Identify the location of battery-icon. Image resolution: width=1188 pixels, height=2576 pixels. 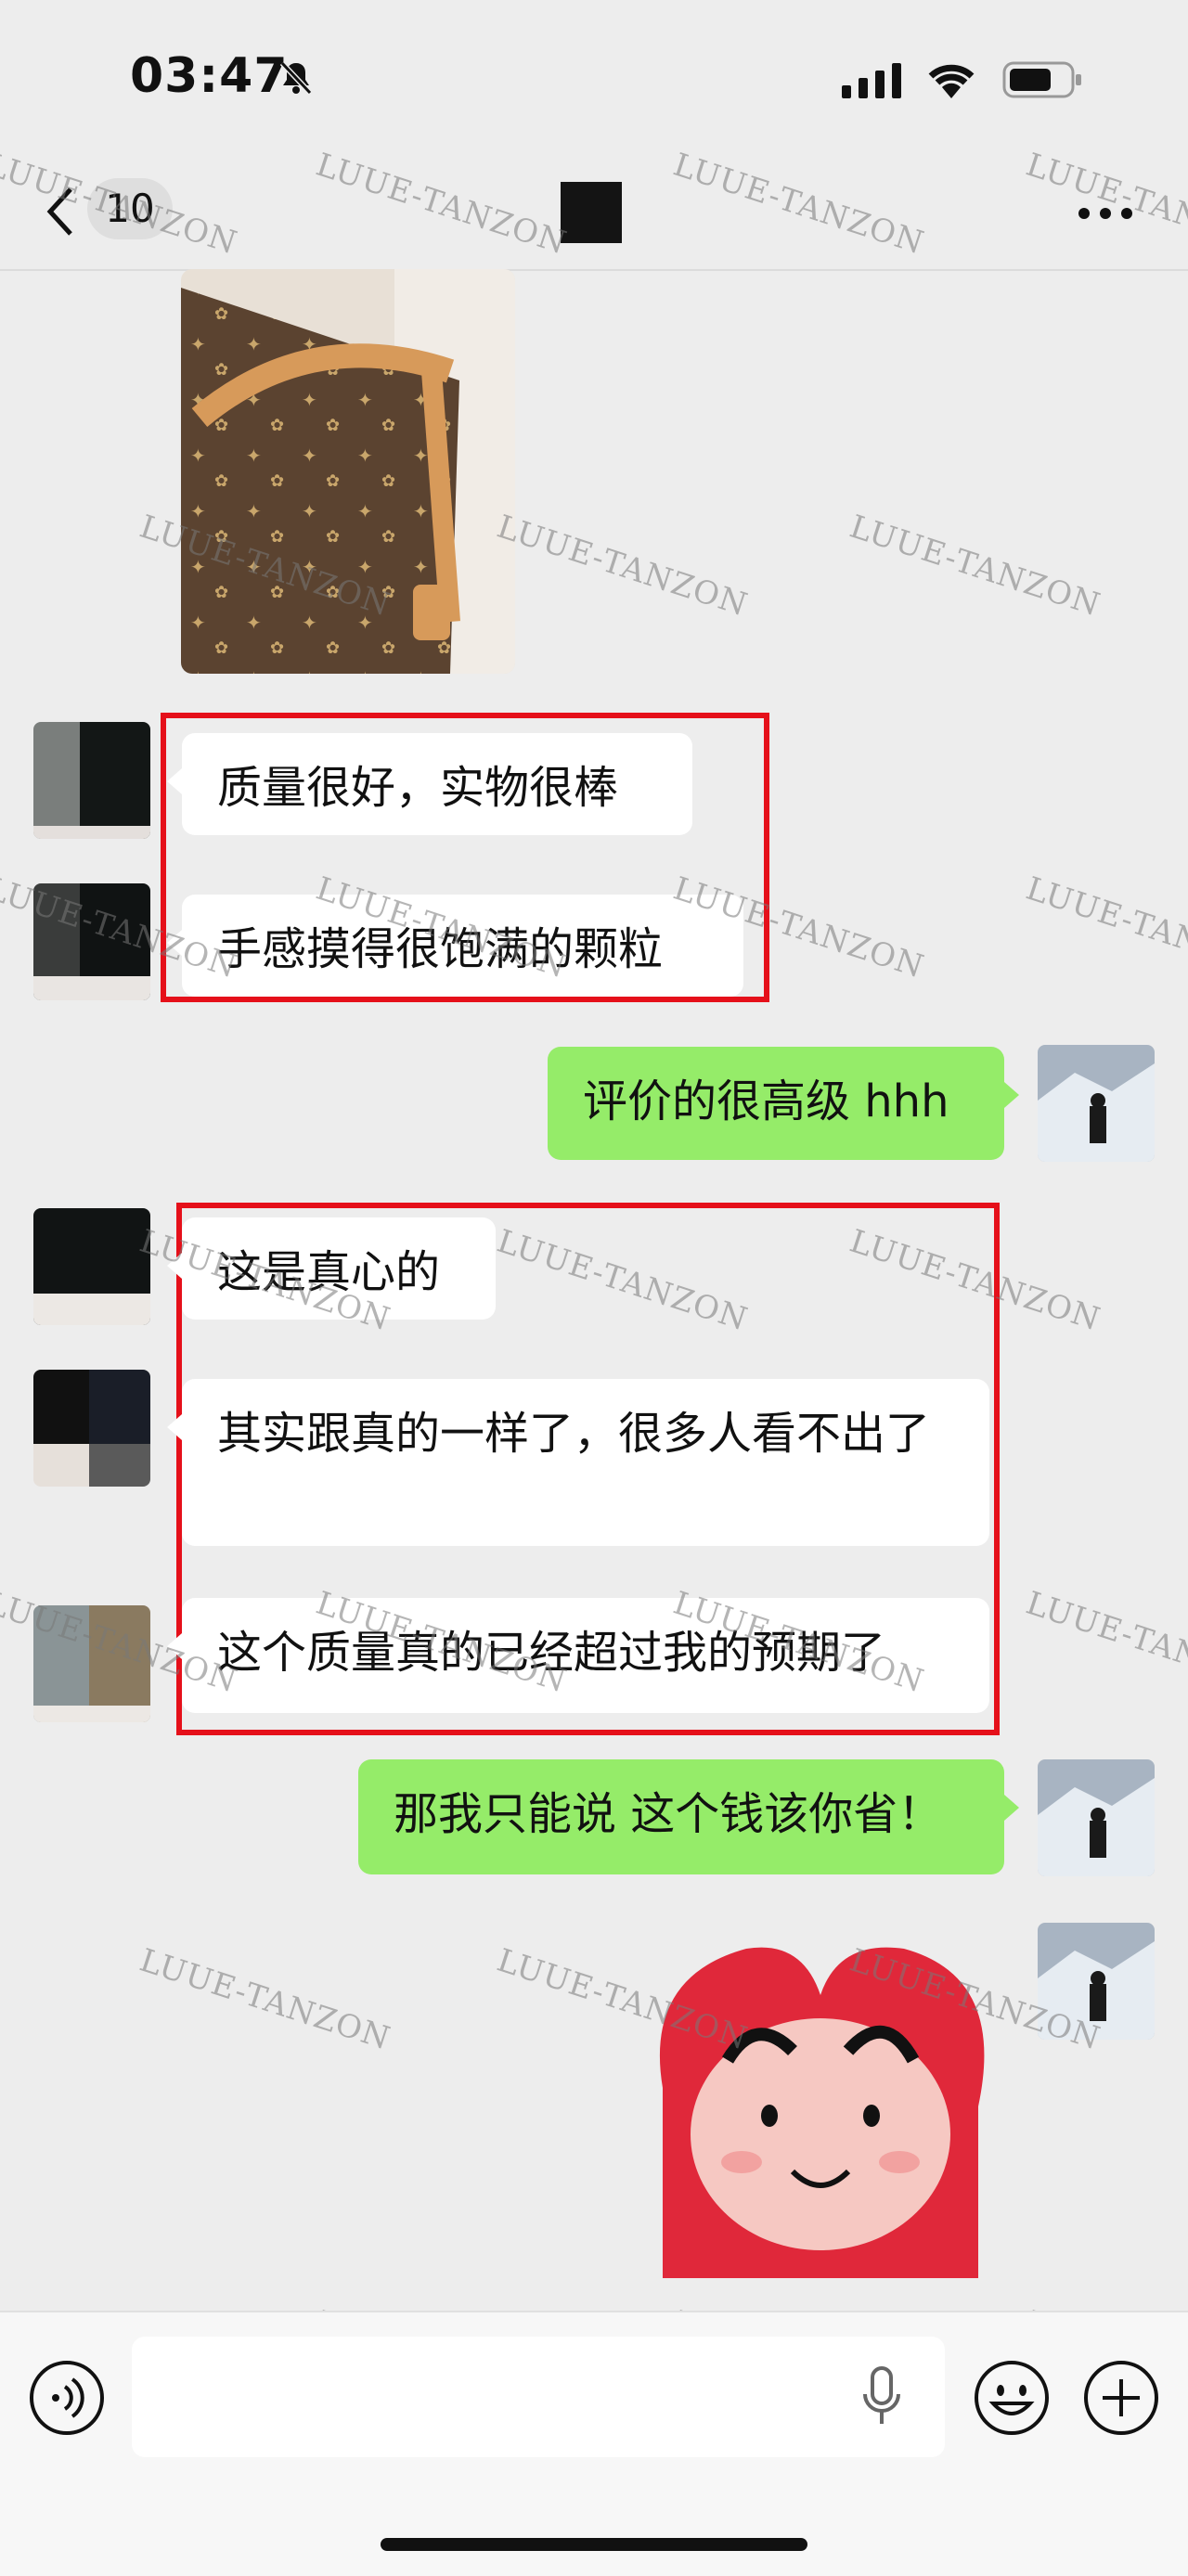
(1041, 79).